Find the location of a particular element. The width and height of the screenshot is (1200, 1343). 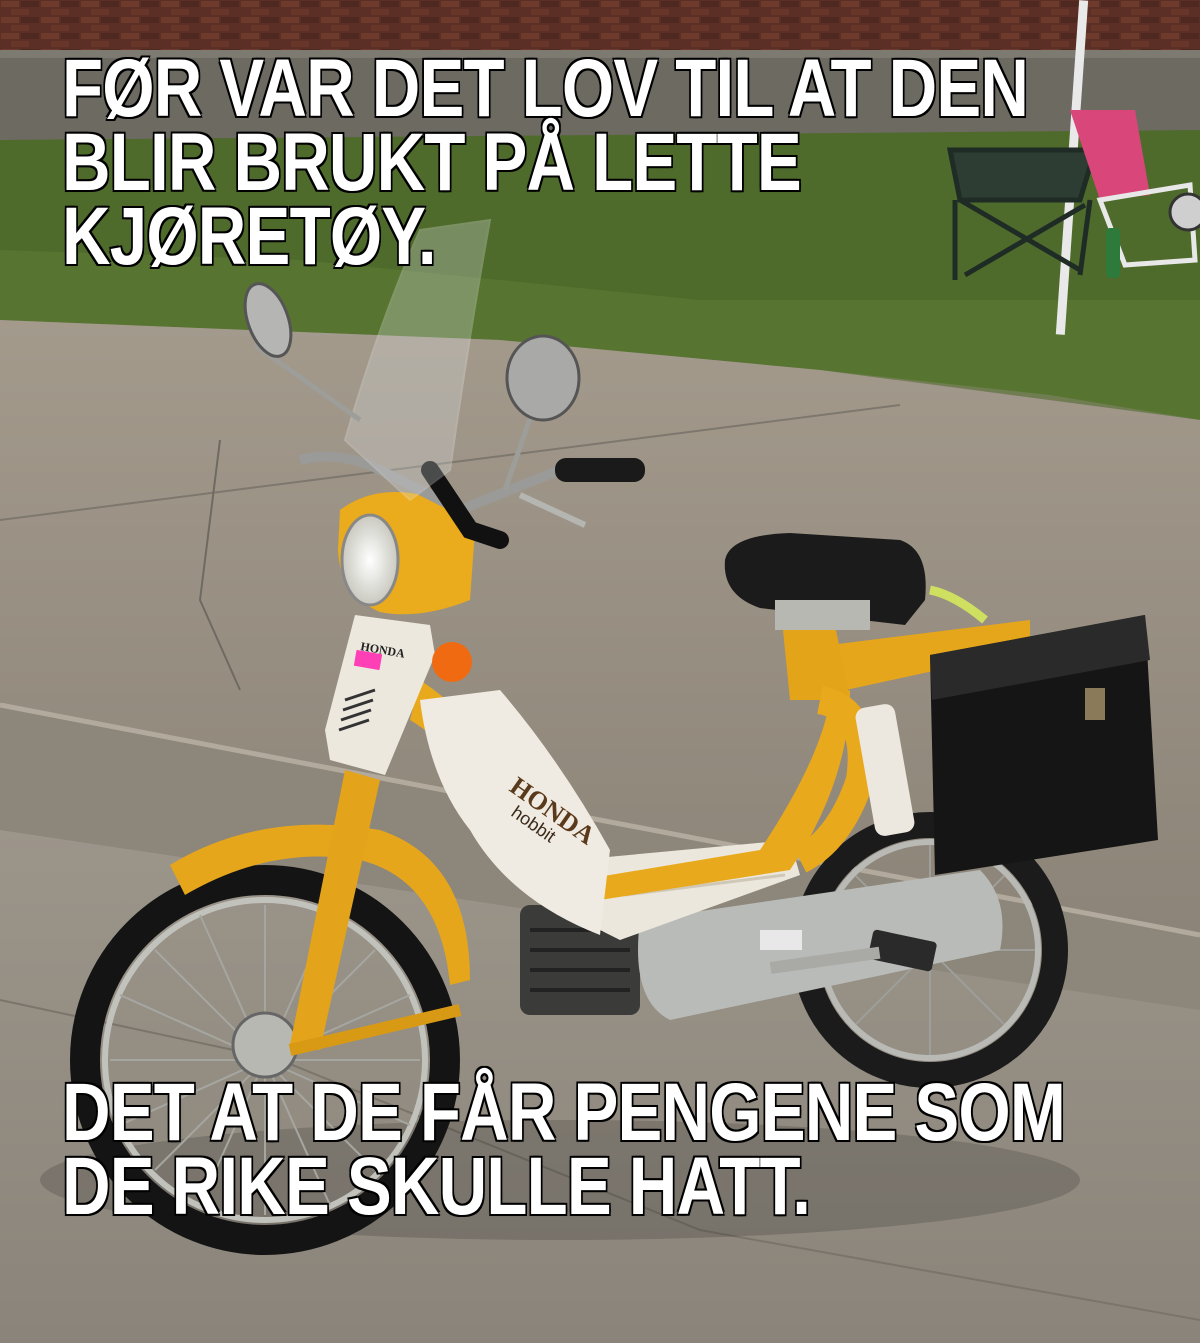

top-caption-line: FØR VAR DET LOV TIL AT DEN is located at coordinates (545, 88).